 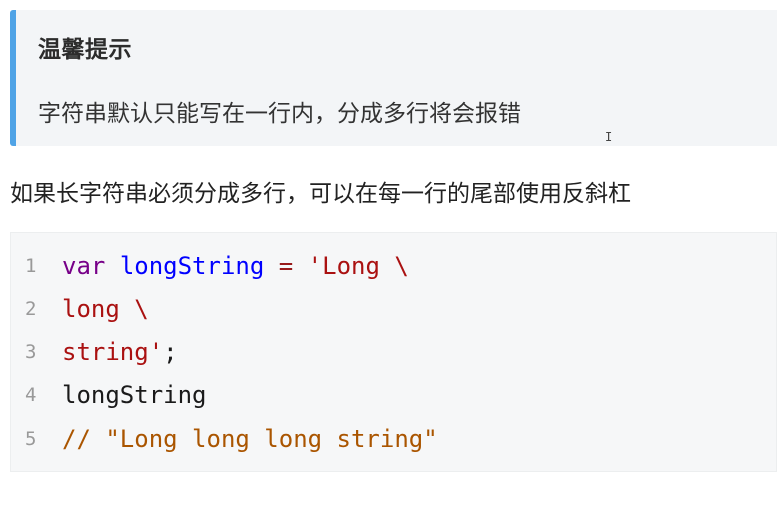 What do you see at coordinates (113, 352) in the screenshot?
I see `code-token: string'` at bounding box center [113, 352].